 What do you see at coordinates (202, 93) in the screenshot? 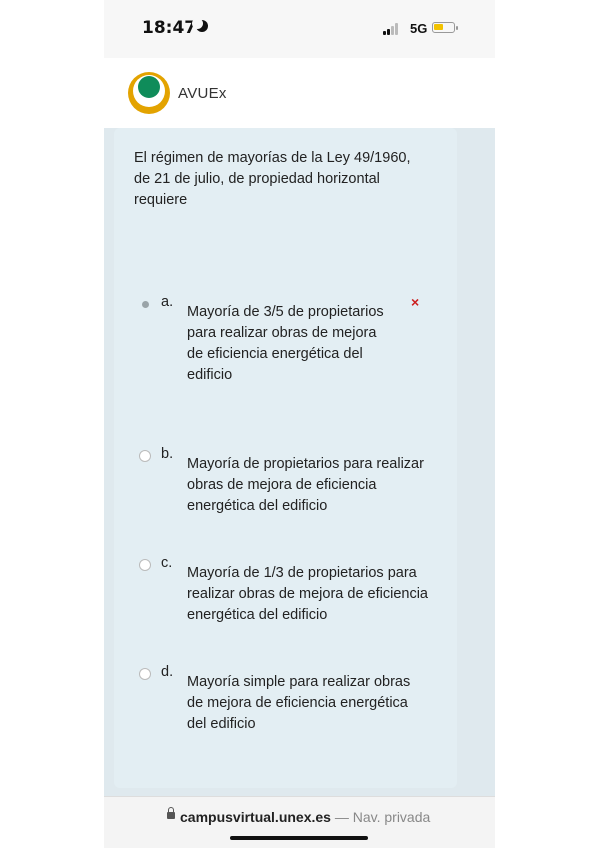
I see `brand-name: AVUEx` at bounding box center [202, 93].